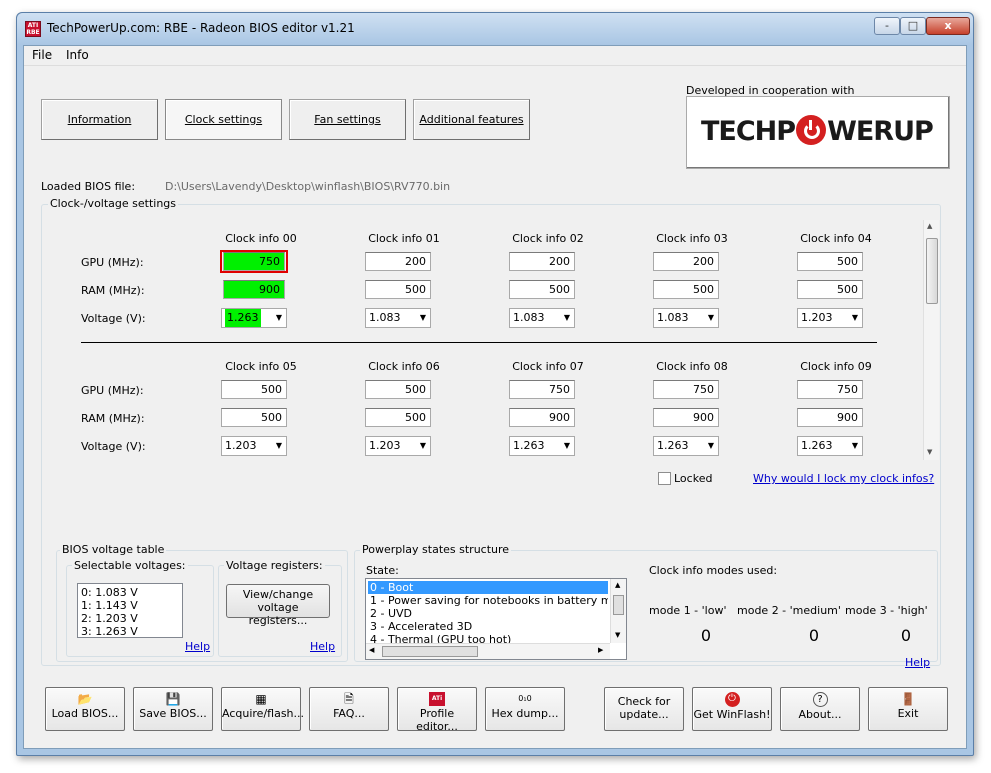  I want to click on bios-file-label: Loaded BIOS file:, so click(88, 186).